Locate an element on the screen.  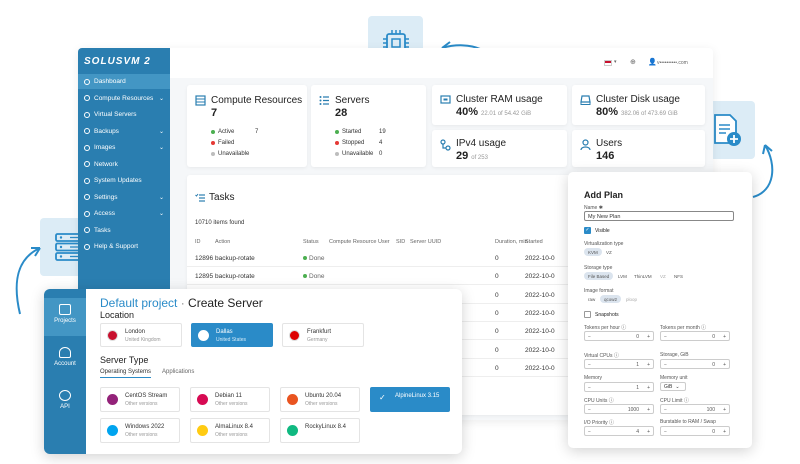
virt-kvm-chip: KVM is located at coordinates (593, 252).